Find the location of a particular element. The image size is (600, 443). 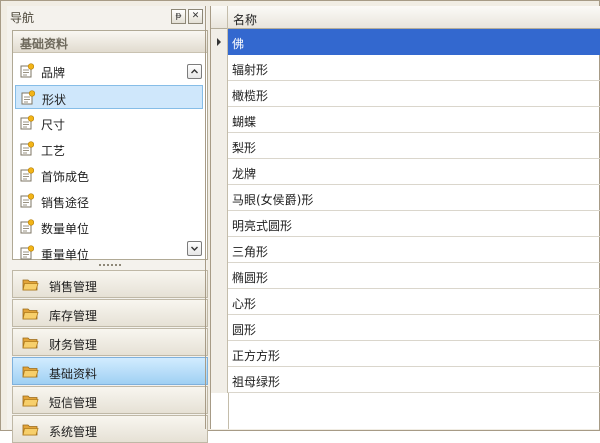

name-cell: 橄榄形 is located at coordinates (414, 94).